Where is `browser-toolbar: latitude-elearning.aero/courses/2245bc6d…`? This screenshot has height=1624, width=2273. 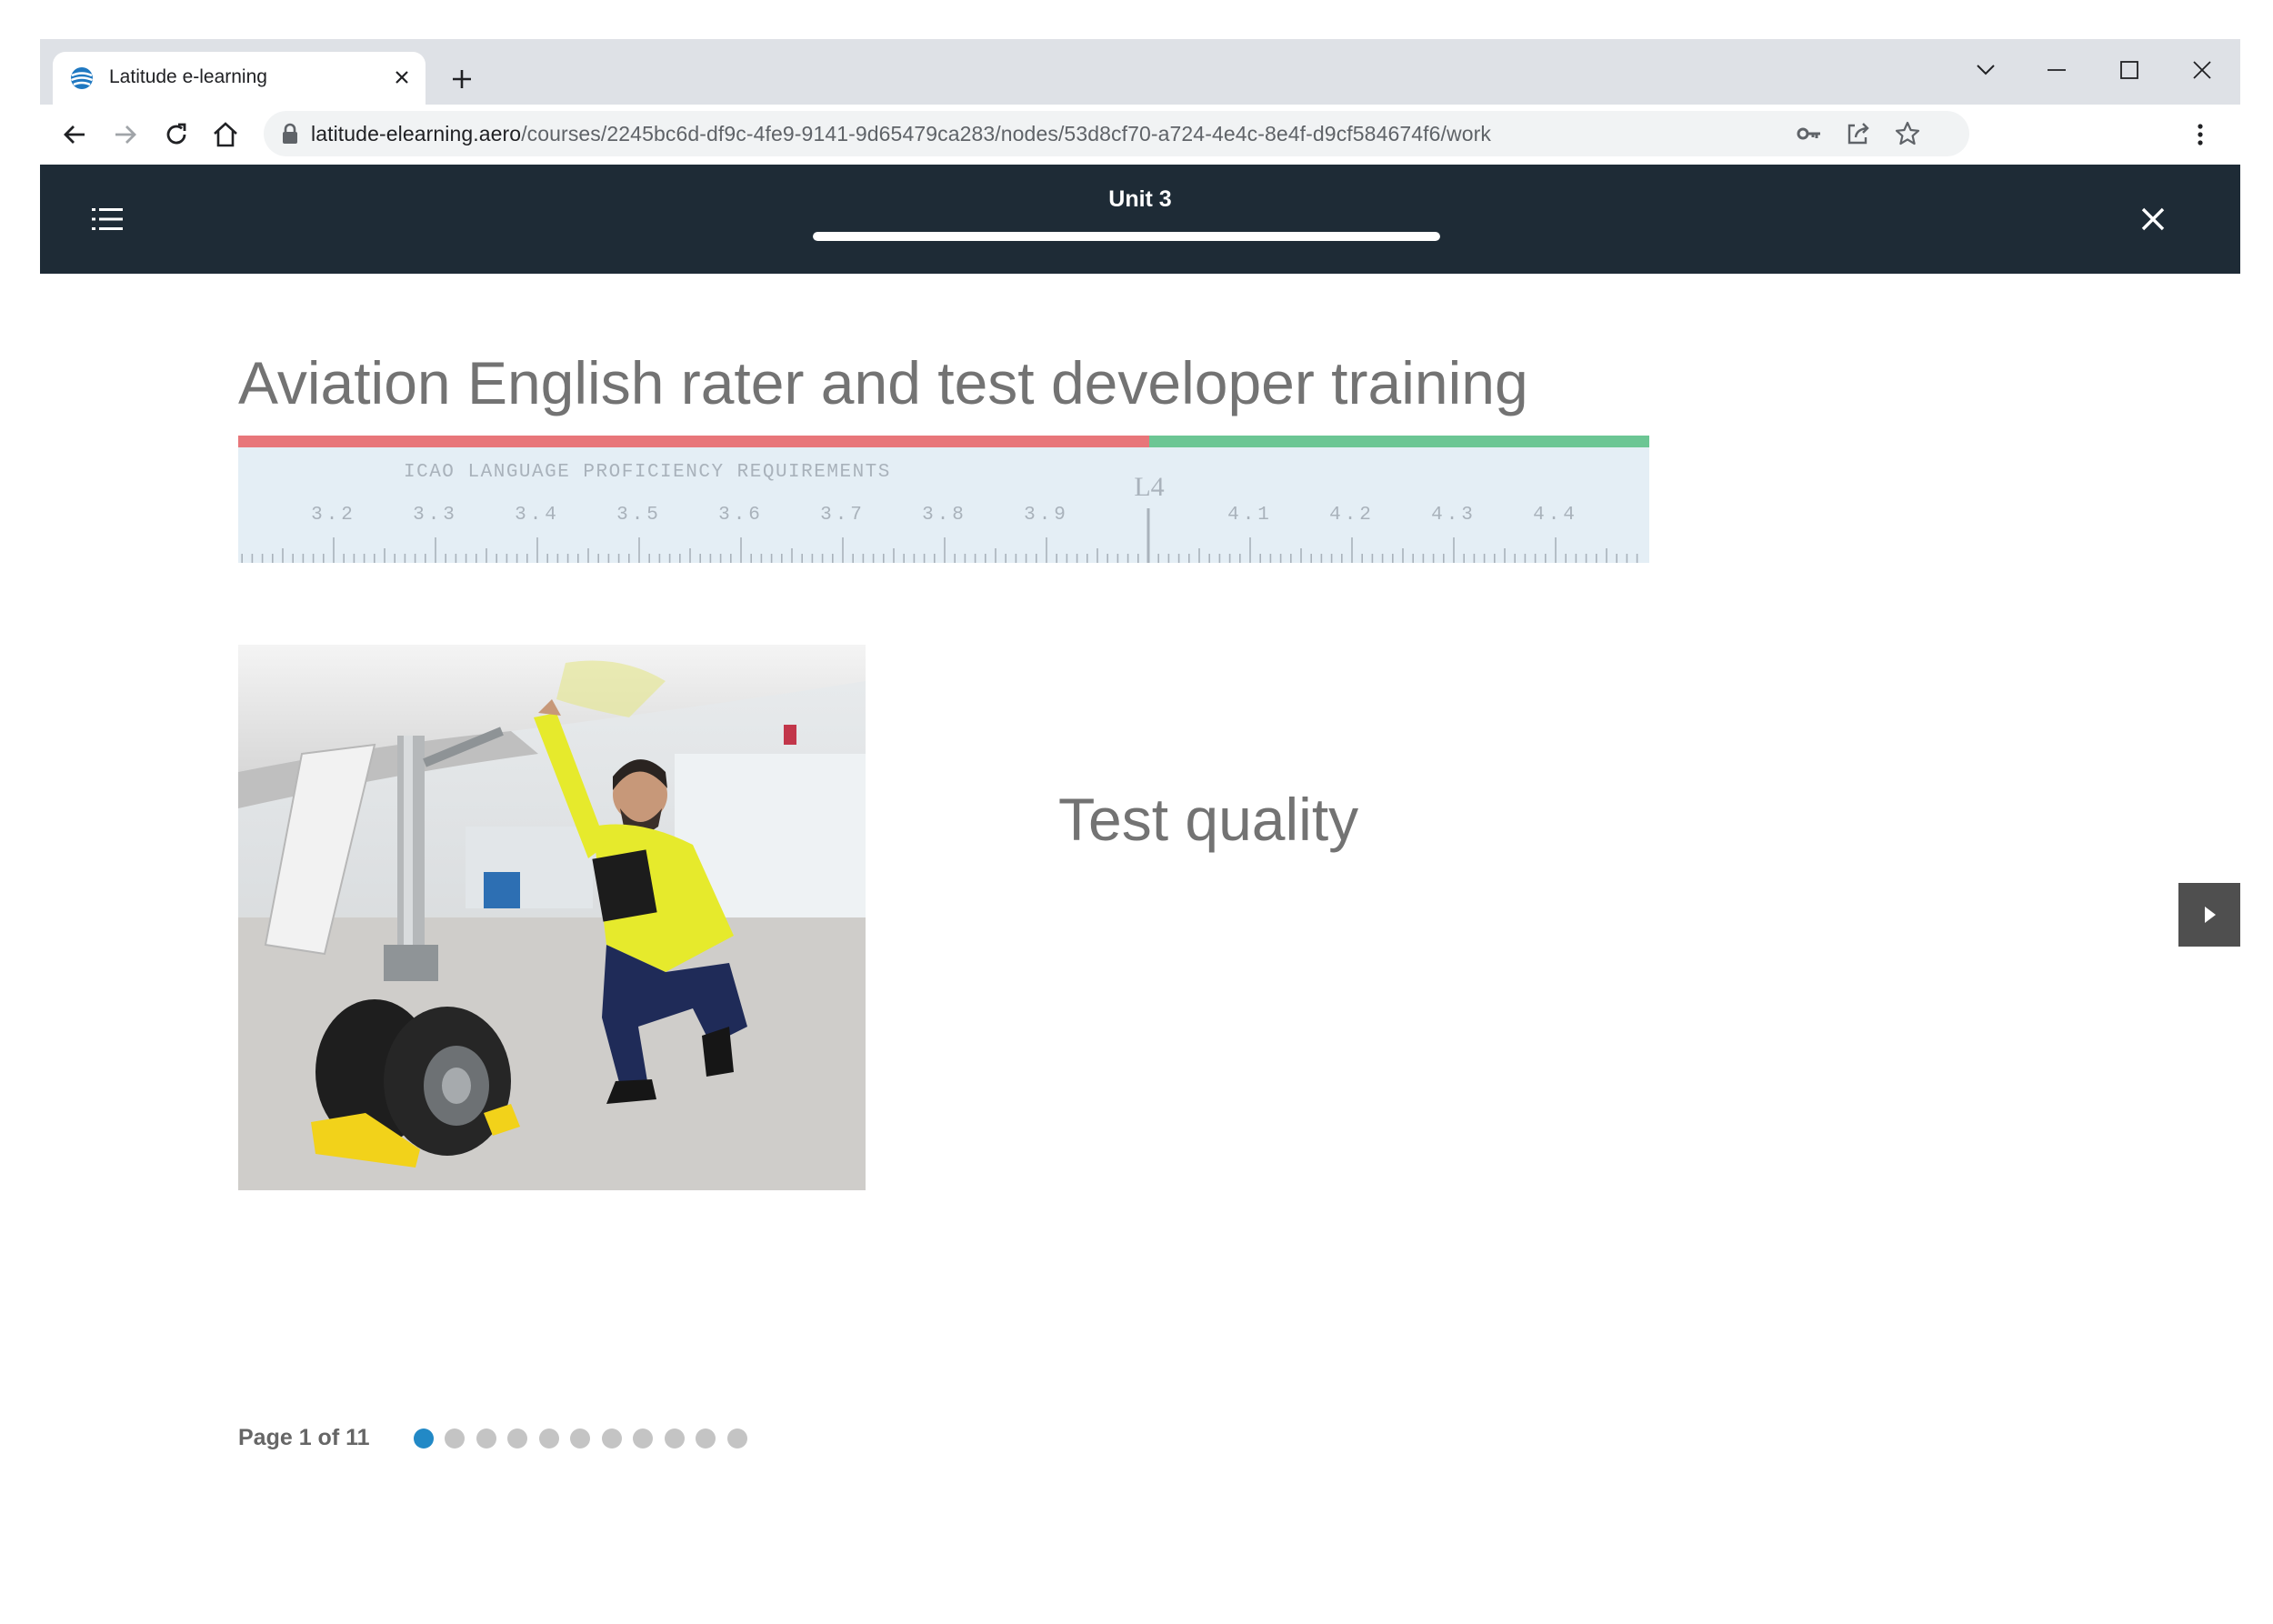
browser-toolbar: latitude-elearning.aero/courses/2245bc6d… is located at coordinates (1140, 135).